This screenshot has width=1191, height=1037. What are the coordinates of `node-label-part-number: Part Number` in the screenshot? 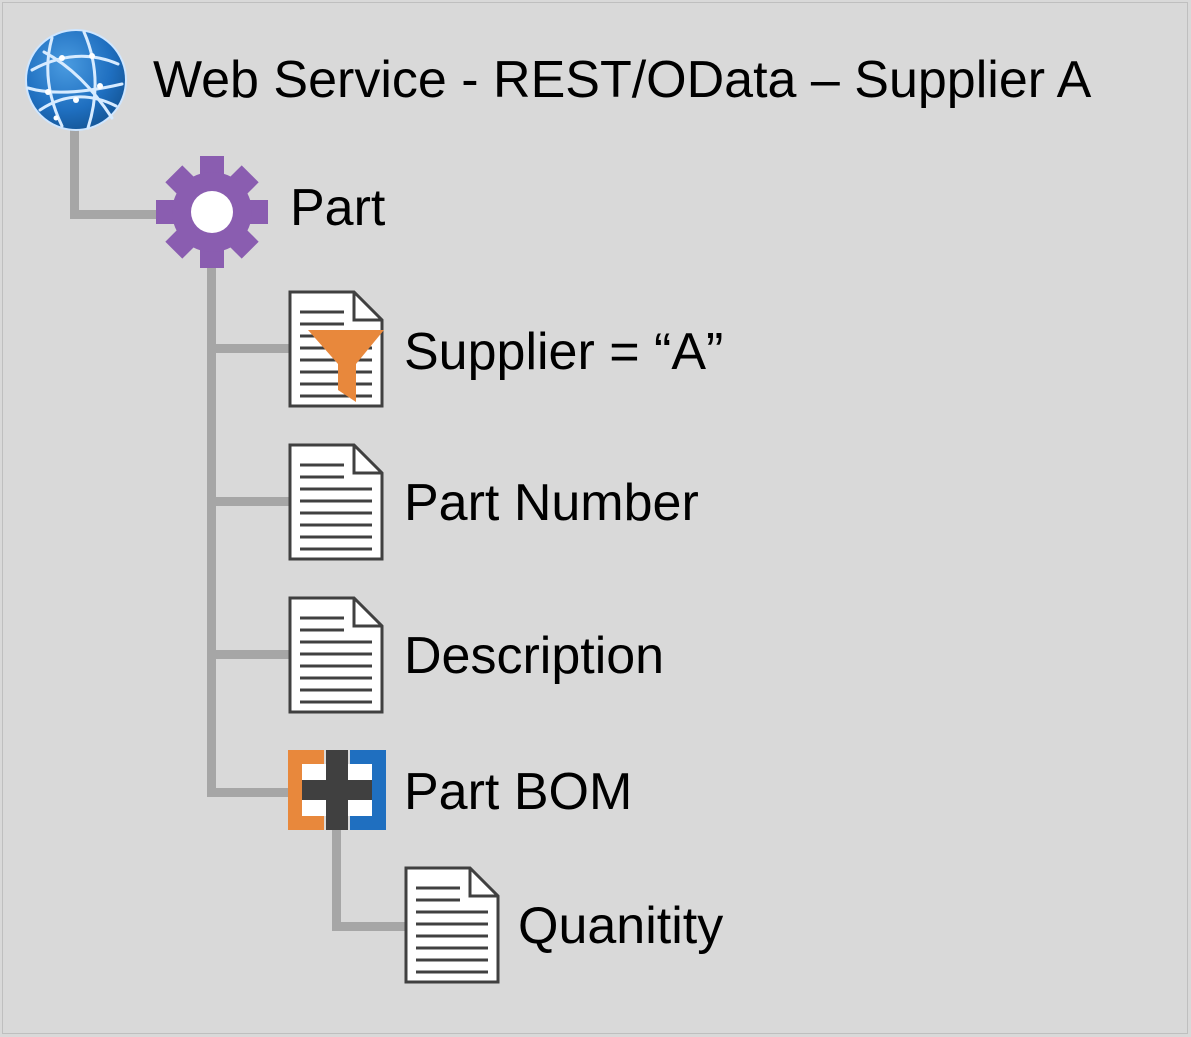 It's located at (551, 503).